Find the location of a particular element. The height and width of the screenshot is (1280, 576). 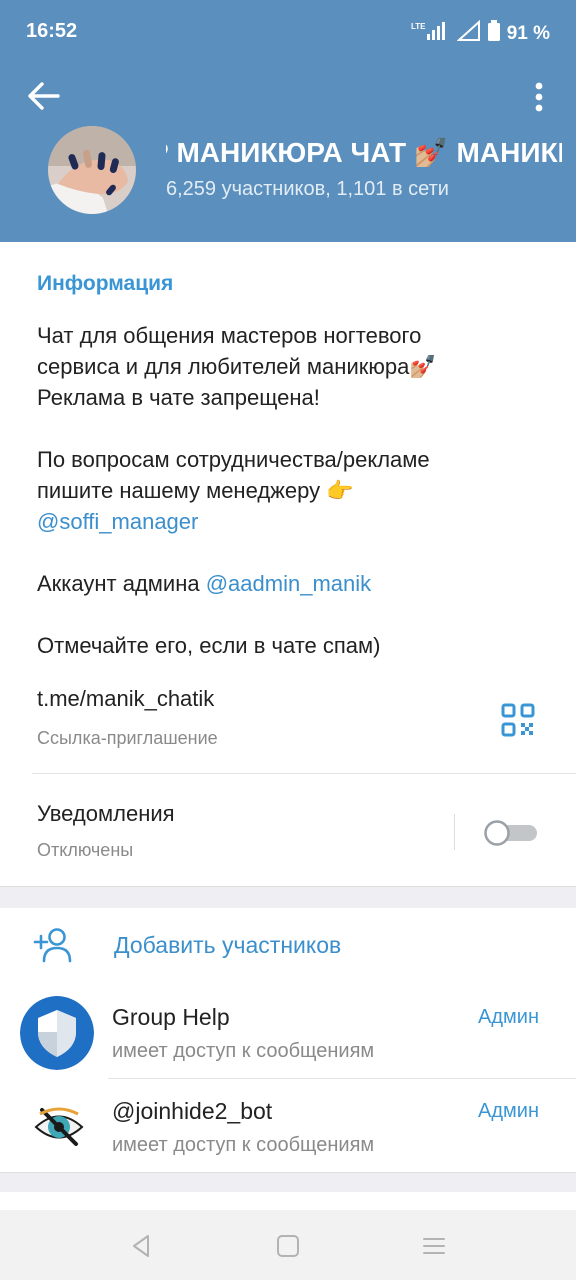

crossed-eye-icon is located at coordinates (59, 1127).